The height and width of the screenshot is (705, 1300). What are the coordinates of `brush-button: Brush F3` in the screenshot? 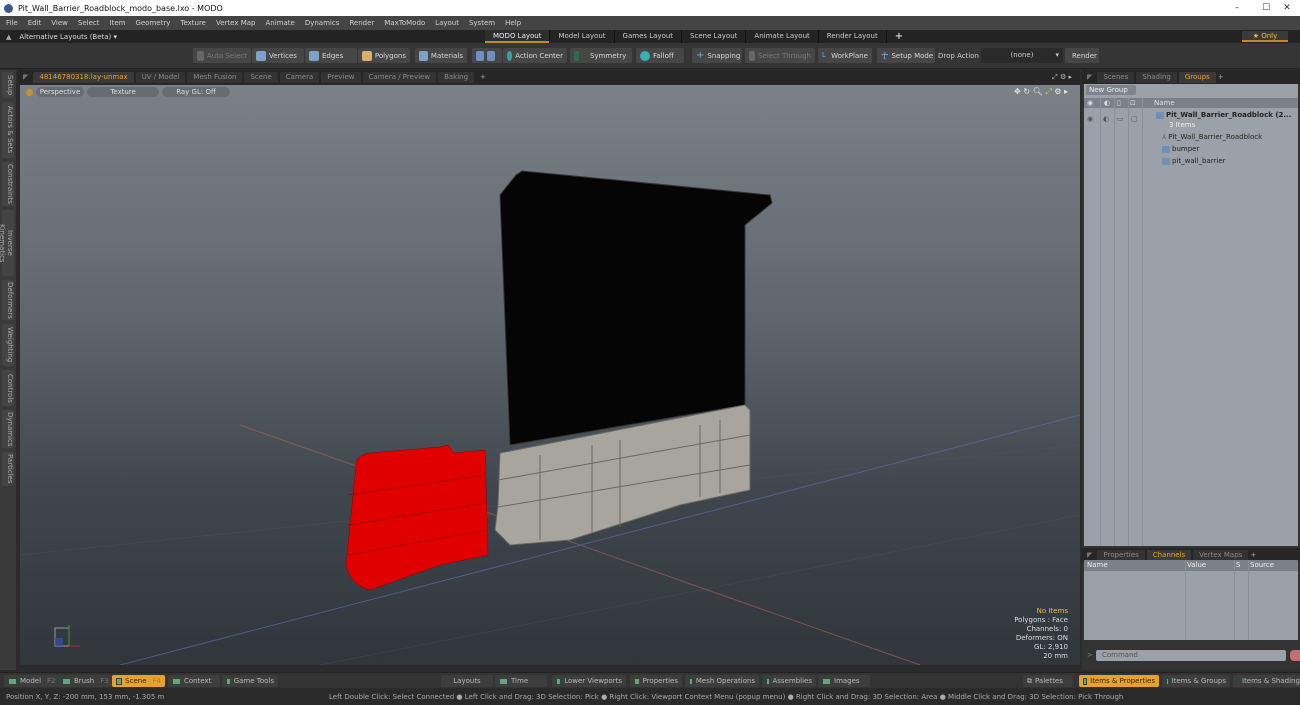 It's located at (85, 681).